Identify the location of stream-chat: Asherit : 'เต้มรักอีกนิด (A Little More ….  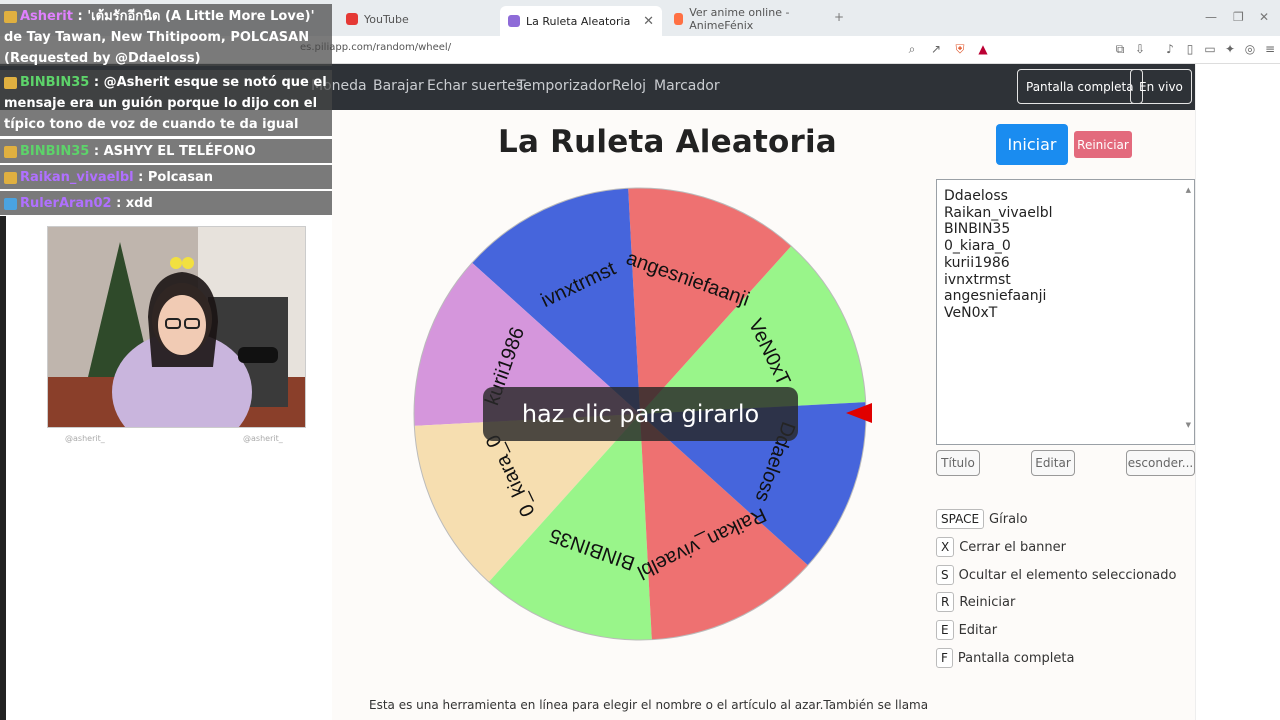
(166, 108).